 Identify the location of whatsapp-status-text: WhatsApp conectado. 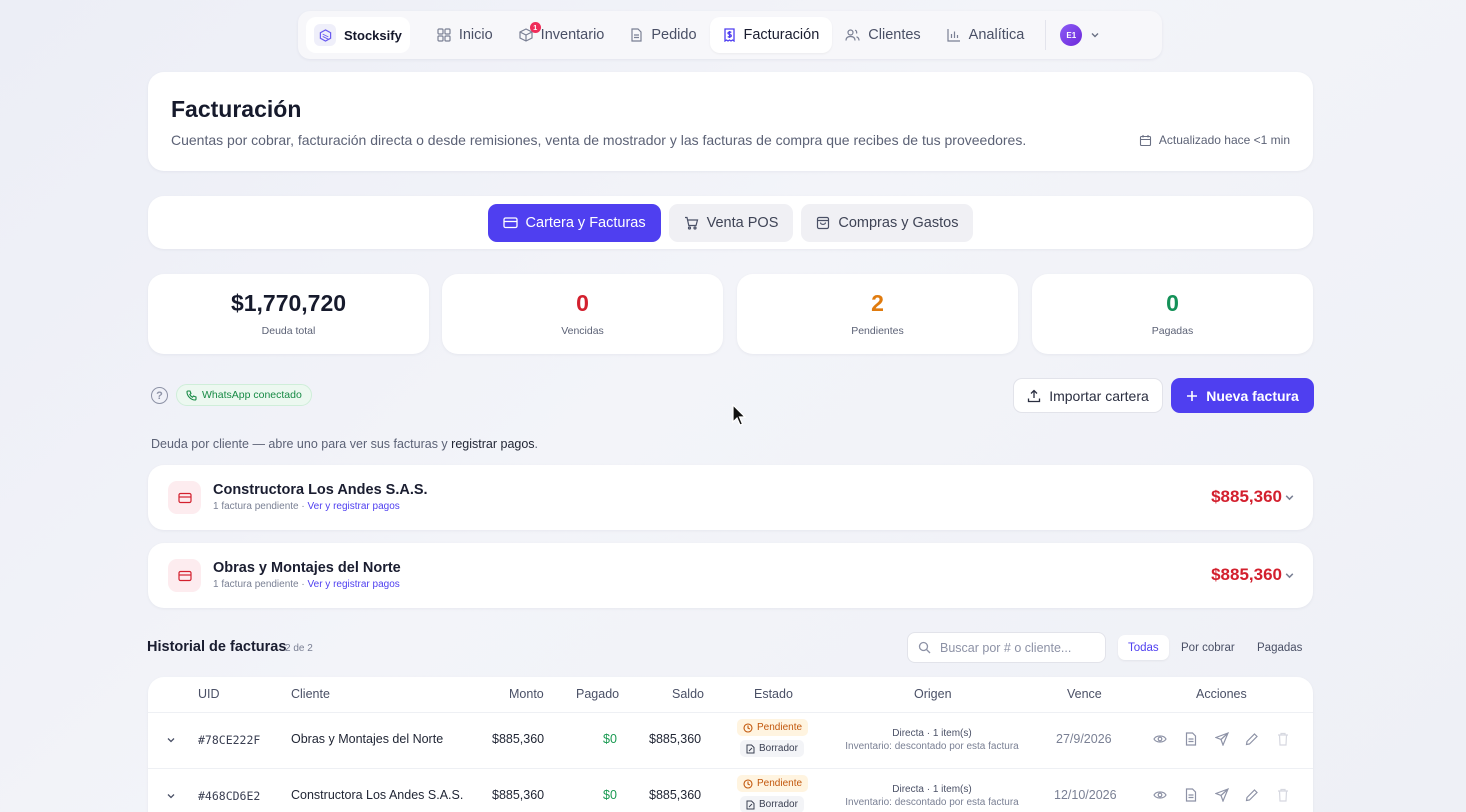
(252, 395).